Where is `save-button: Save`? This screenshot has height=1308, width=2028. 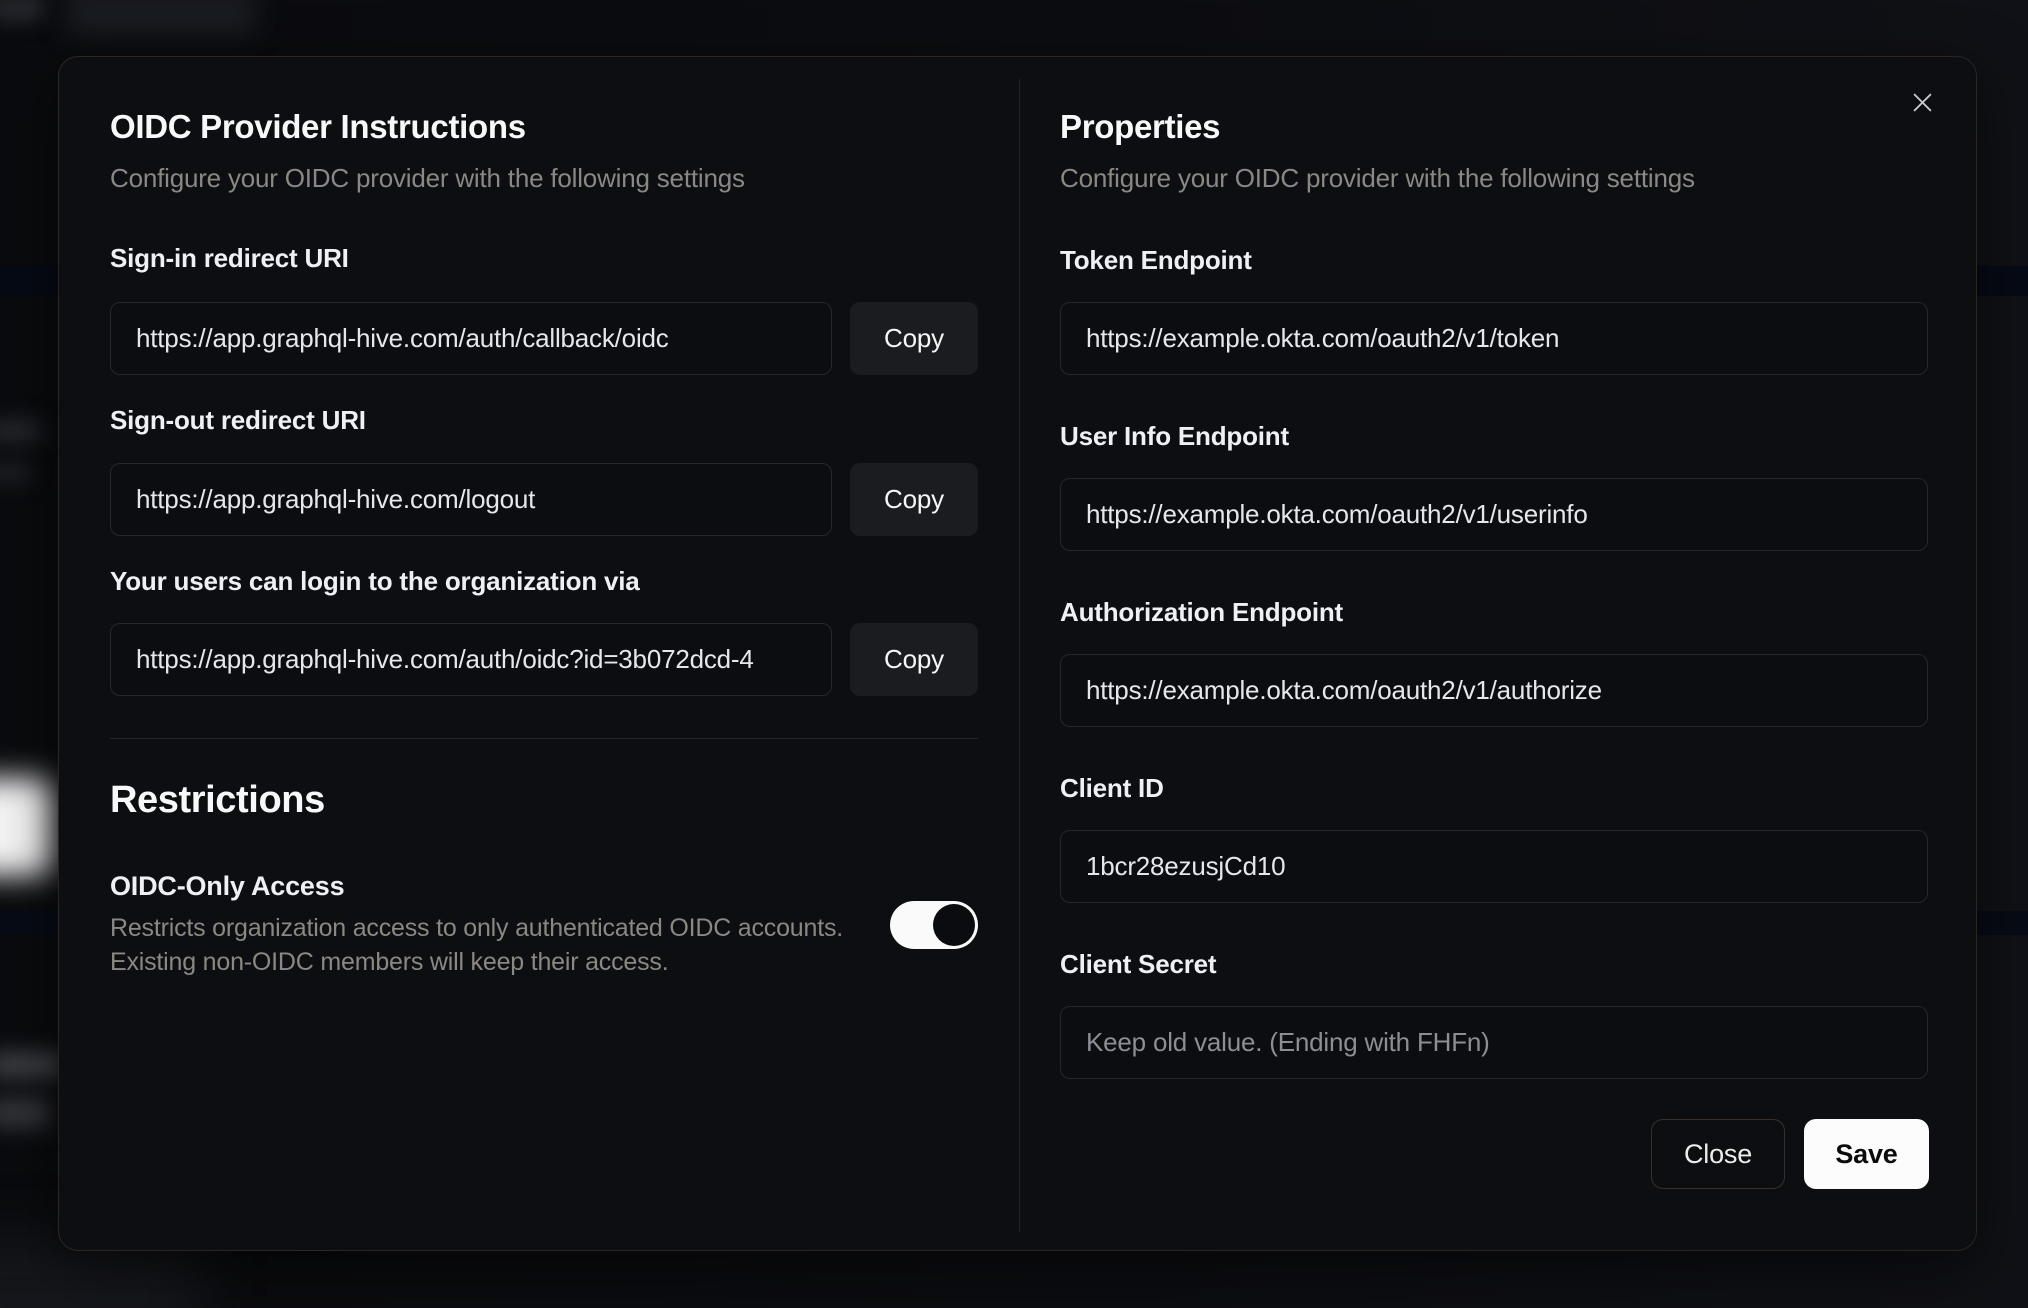 save-button: Save is located at coordinates (1866, 1154).